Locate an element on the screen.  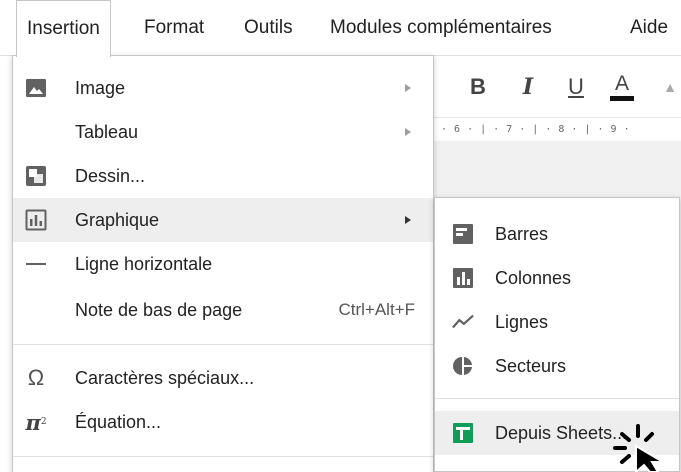
menu-format: Format is located at coordinates (174, 28).